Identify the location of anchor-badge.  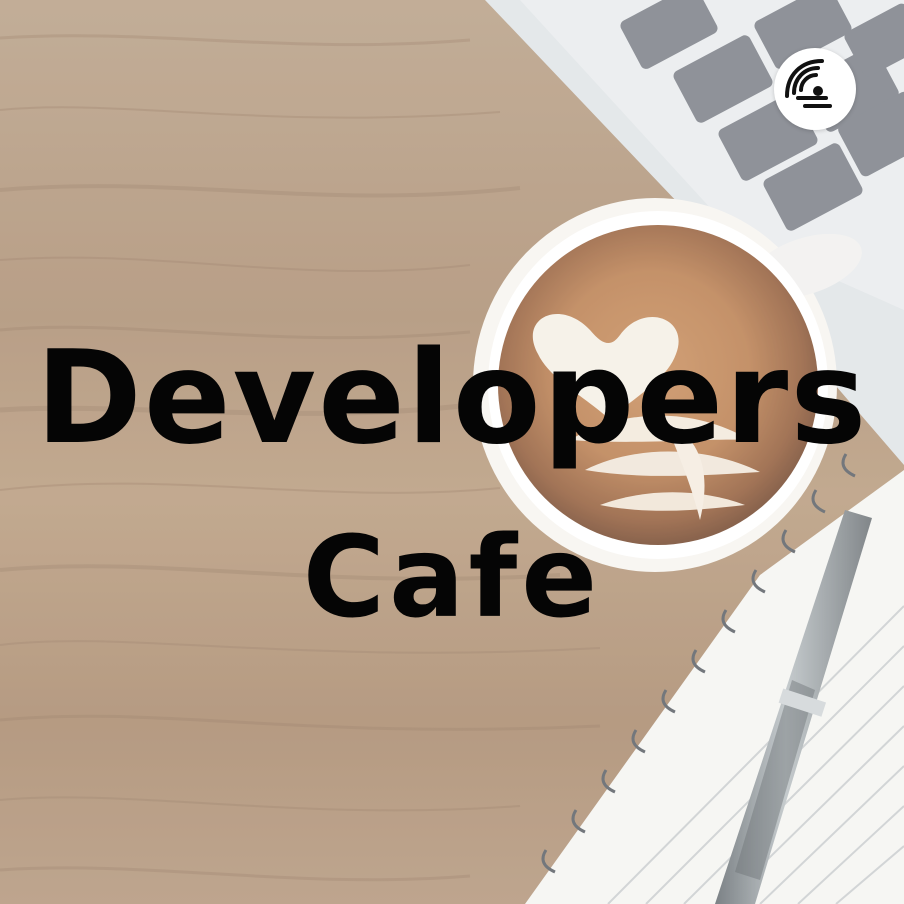
(815, 89).